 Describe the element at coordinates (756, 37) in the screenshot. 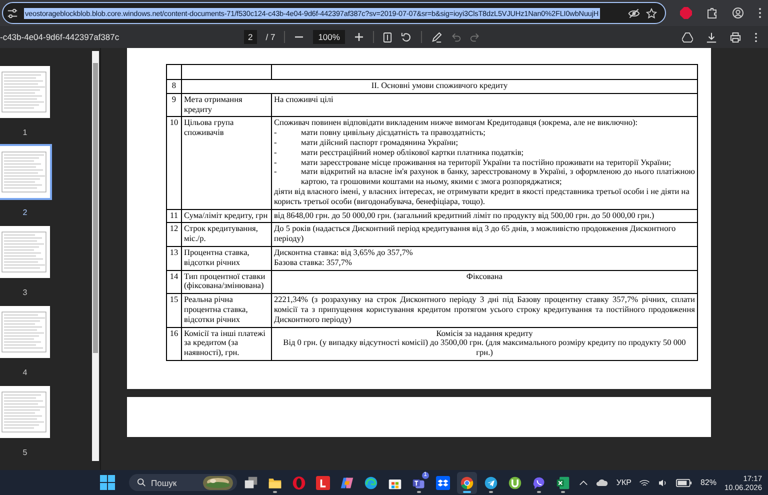

I see `more-icon` at that location.